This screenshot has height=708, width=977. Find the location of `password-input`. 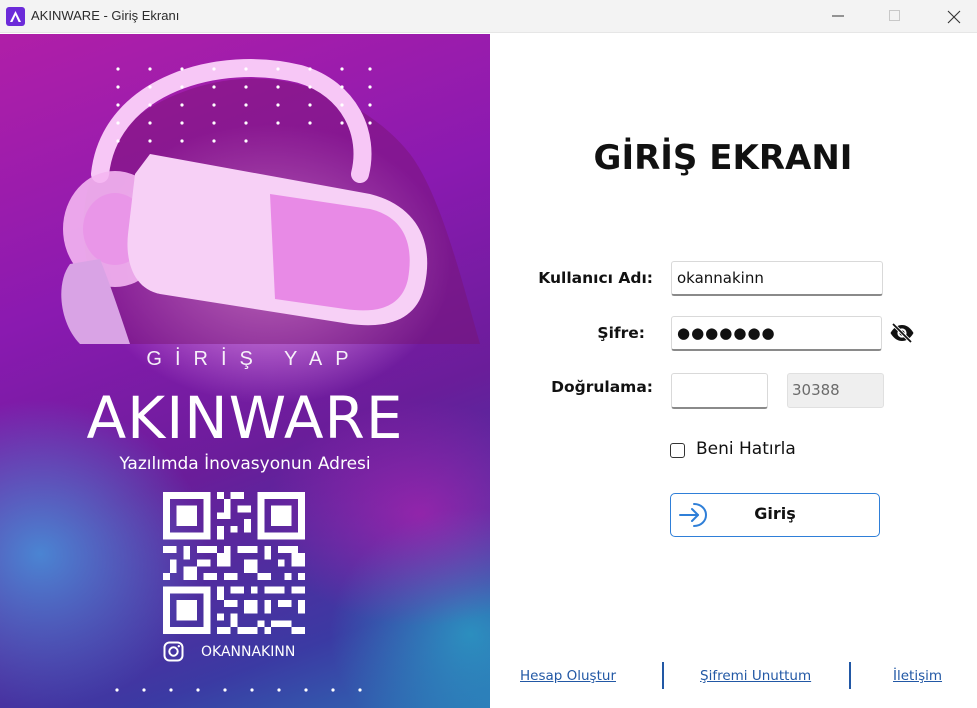

password-input is located at coordinates (776, 333).